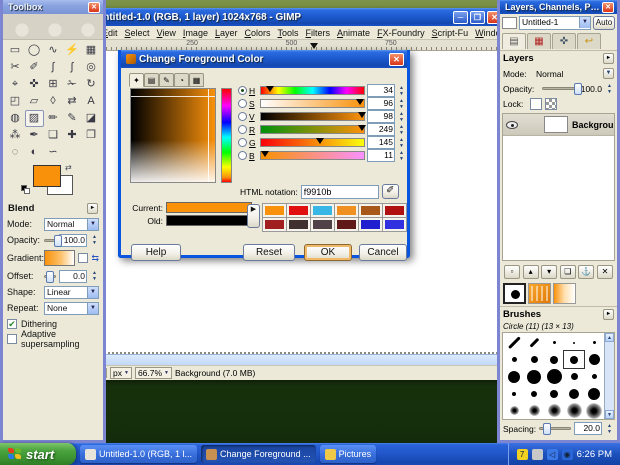  Describe the element at coordinates (71, 224) in the screenshot. I see `mode-select: Normal ▼` at that location.